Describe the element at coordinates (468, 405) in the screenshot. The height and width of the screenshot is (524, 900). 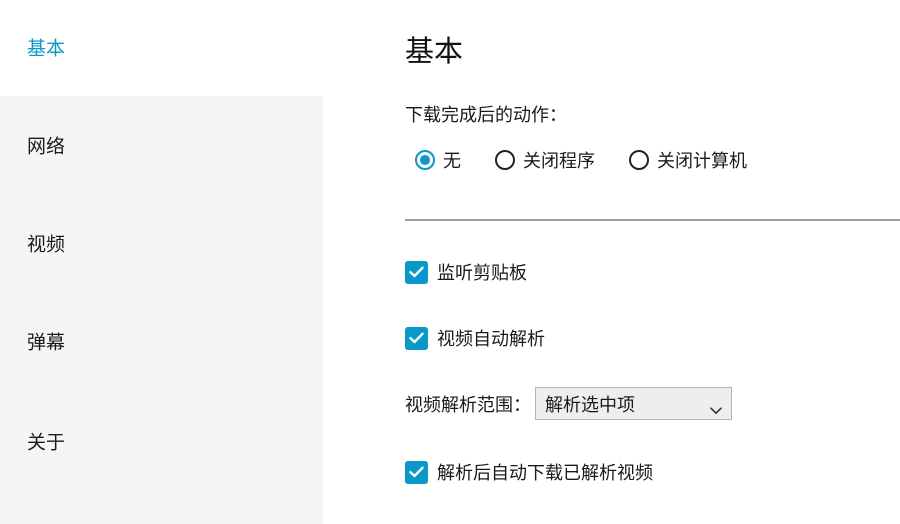
I see `parse-range-label: 视频解析范围：` at that location.